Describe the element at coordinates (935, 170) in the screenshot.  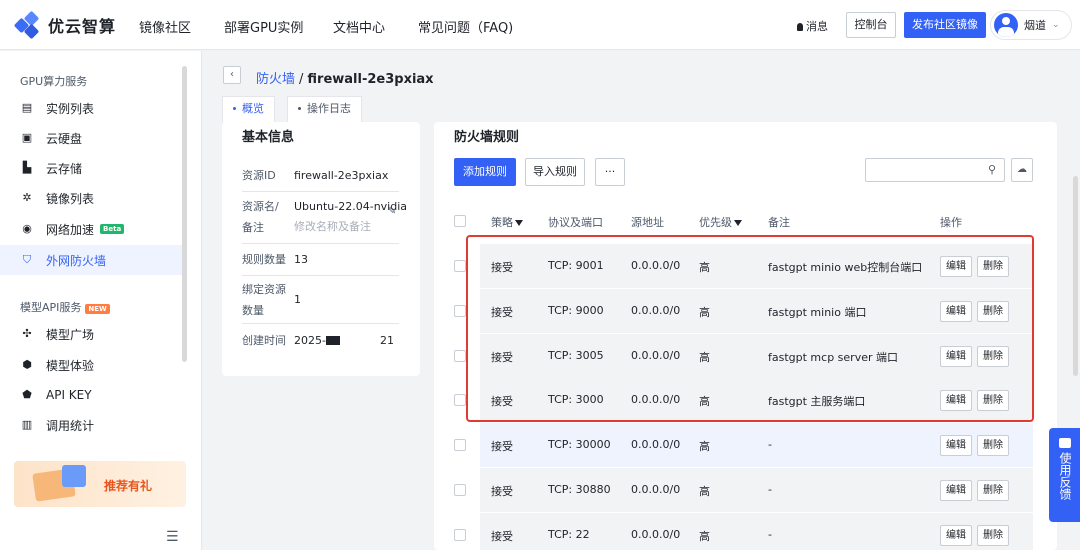
I see `search-input: ⚲` at that location.